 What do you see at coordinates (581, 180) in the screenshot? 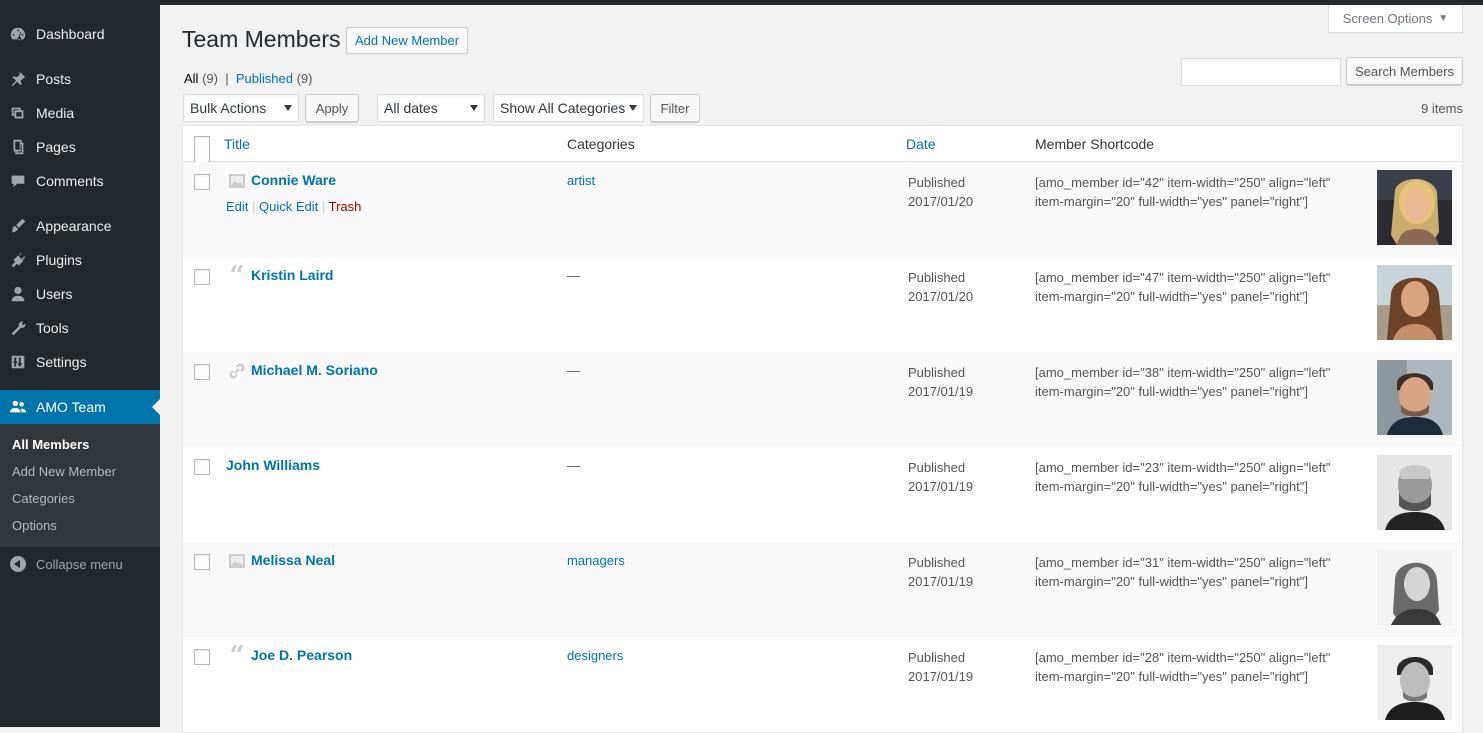
I see `member-category-link: artist` at bounding box center [581, 180].